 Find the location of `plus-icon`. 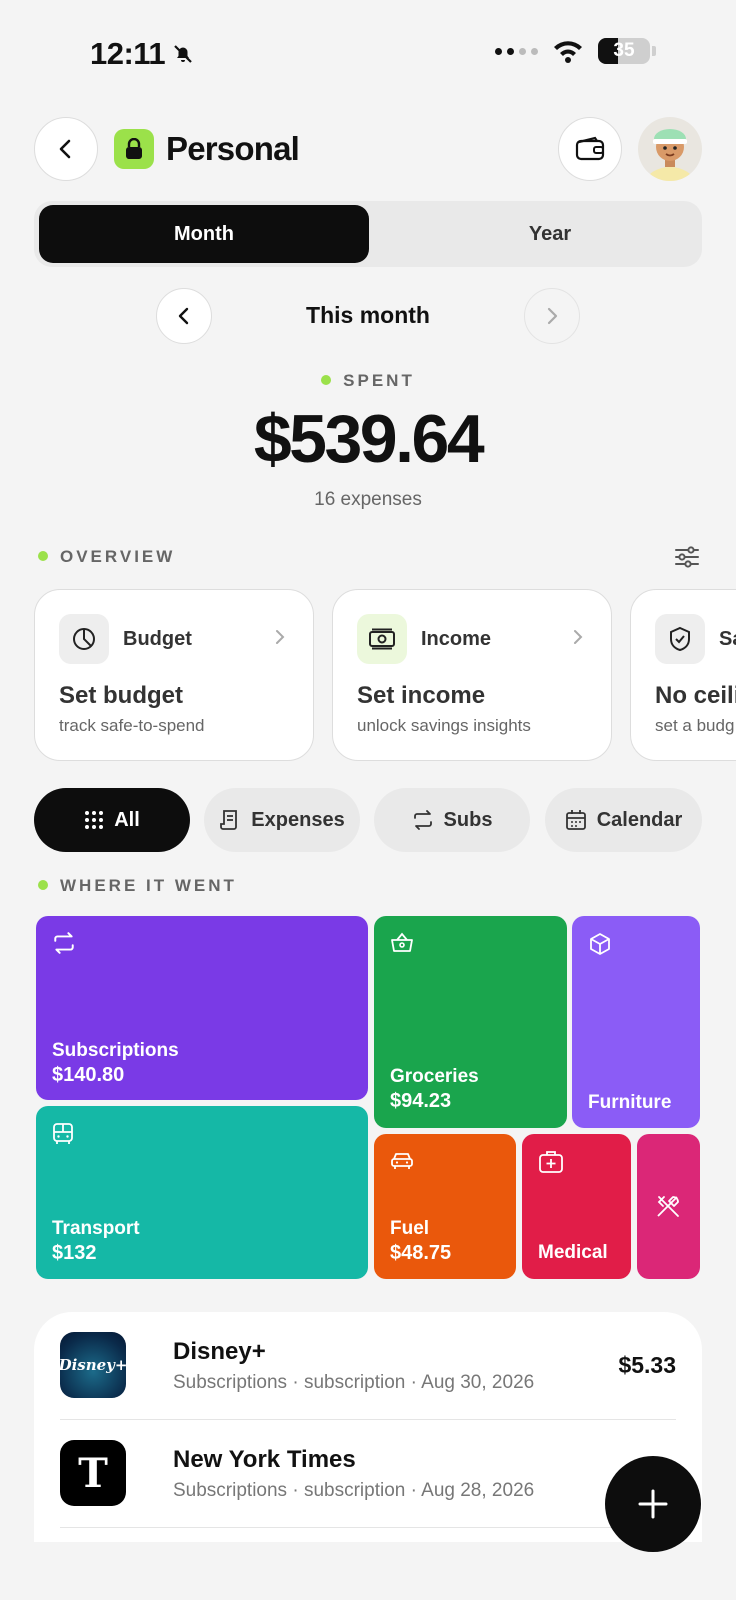

plus-icon is located at coordinates (653, 1504).